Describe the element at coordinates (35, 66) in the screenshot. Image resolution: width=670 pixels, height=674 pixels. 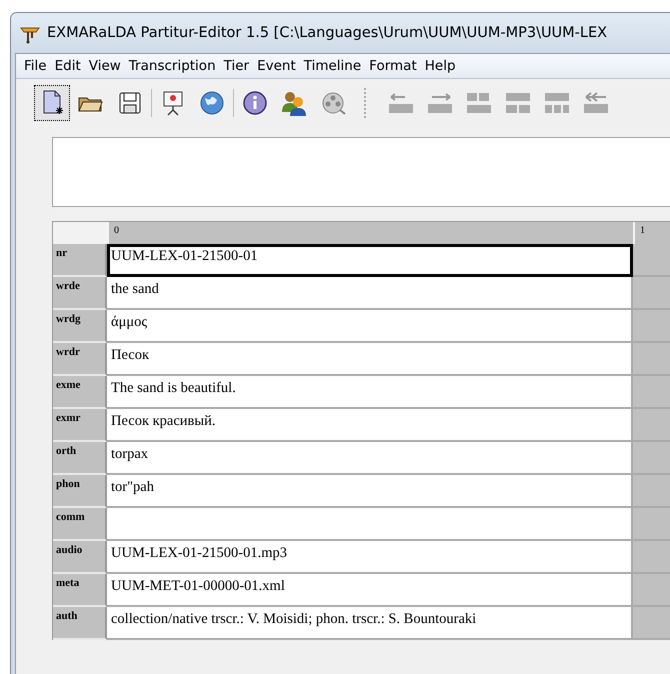
I see `menu-item: File` at that location.